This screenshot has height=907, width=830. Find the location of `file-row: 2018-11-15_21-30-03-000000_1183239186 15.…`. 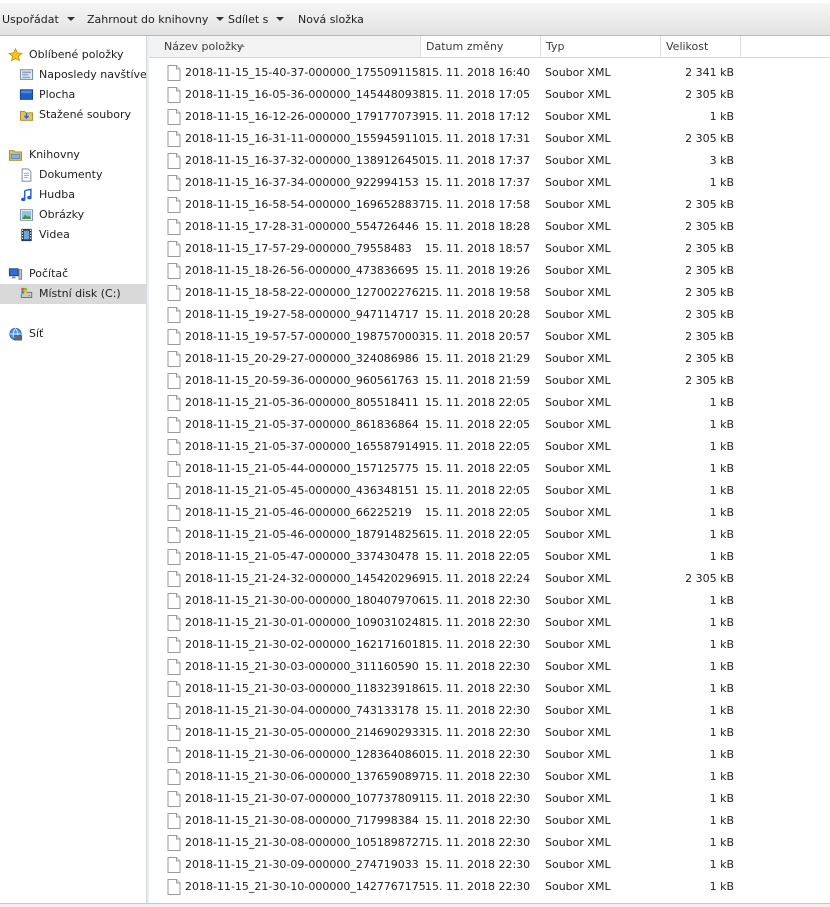

file-row: 2018-11-15_21-30-03-000000_1183239186 15.… is located at coordinates (489, 689).